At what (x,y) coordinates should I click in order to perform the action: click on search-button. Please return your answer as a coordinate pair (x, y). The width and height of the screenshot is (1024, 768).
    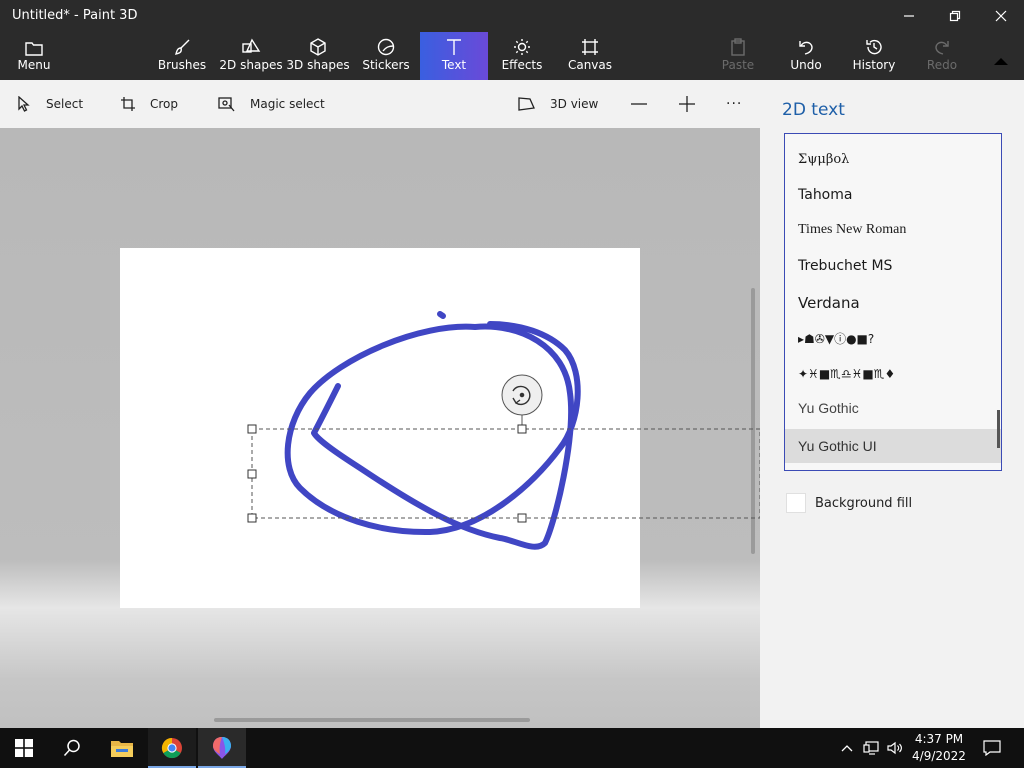
    Looking at the image, I should click on (72, 748).